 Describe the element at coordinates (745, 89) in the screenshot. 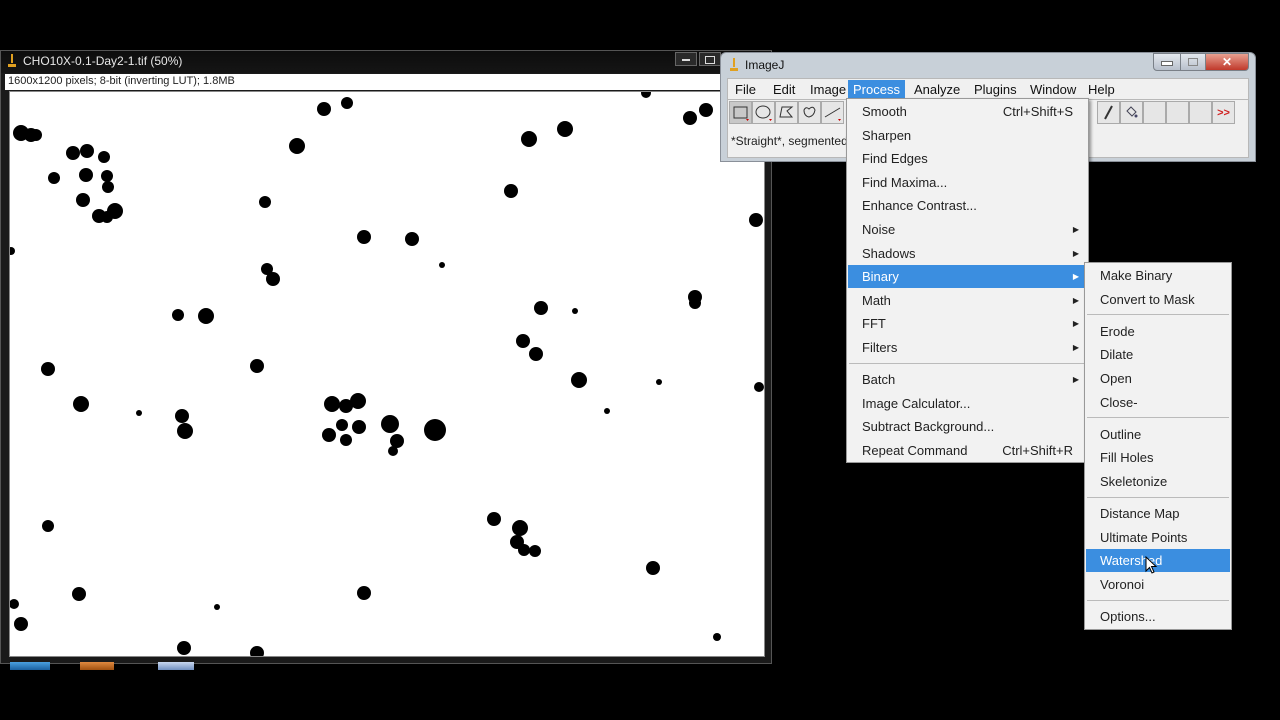

I see `menu-file: File` at that location.